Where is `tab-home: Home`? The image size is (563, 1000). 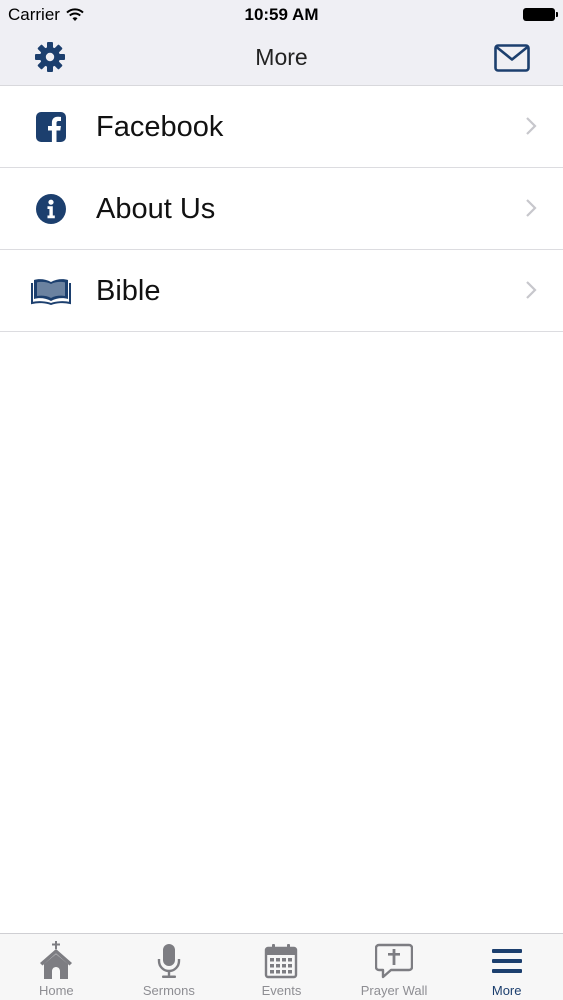
tab-home: Home is located at coordinates (56, 967).